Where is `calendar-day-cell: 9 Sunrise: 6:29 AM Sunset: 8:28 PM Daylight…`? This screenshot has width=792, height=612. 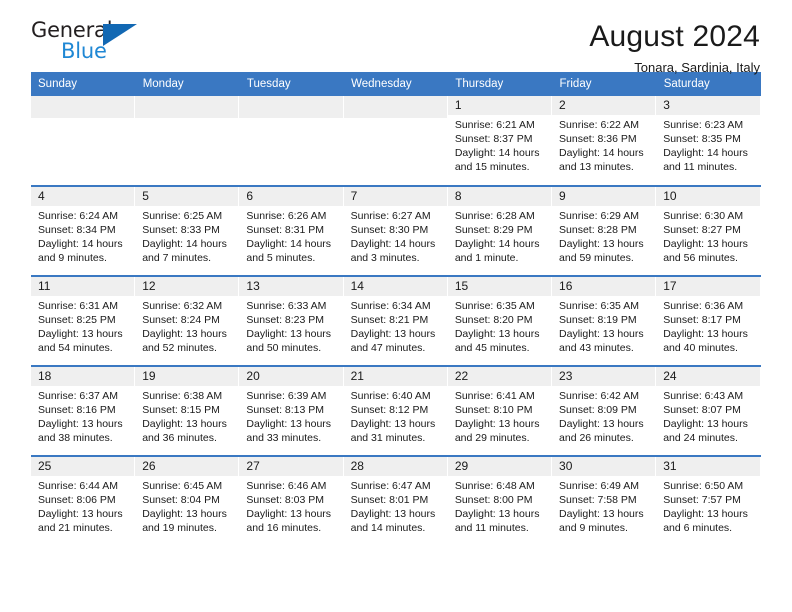
calendar-day-cell: 9 Sunrise: 6:29 AM Sunset: 8:28 PM Daylight… is located at coordinates (604, 230).